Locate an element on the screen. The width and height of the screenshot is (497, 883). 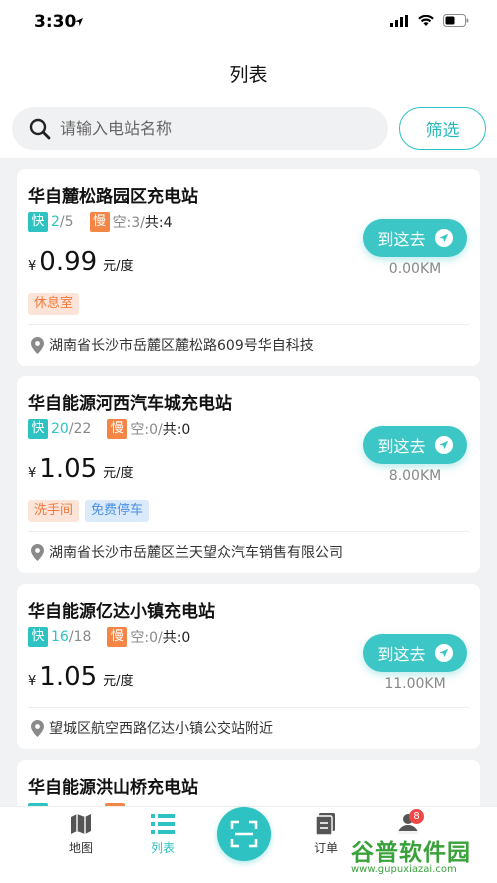
station-name: 华自能源洪山桥充电站 is located at coordinates (113, 788).